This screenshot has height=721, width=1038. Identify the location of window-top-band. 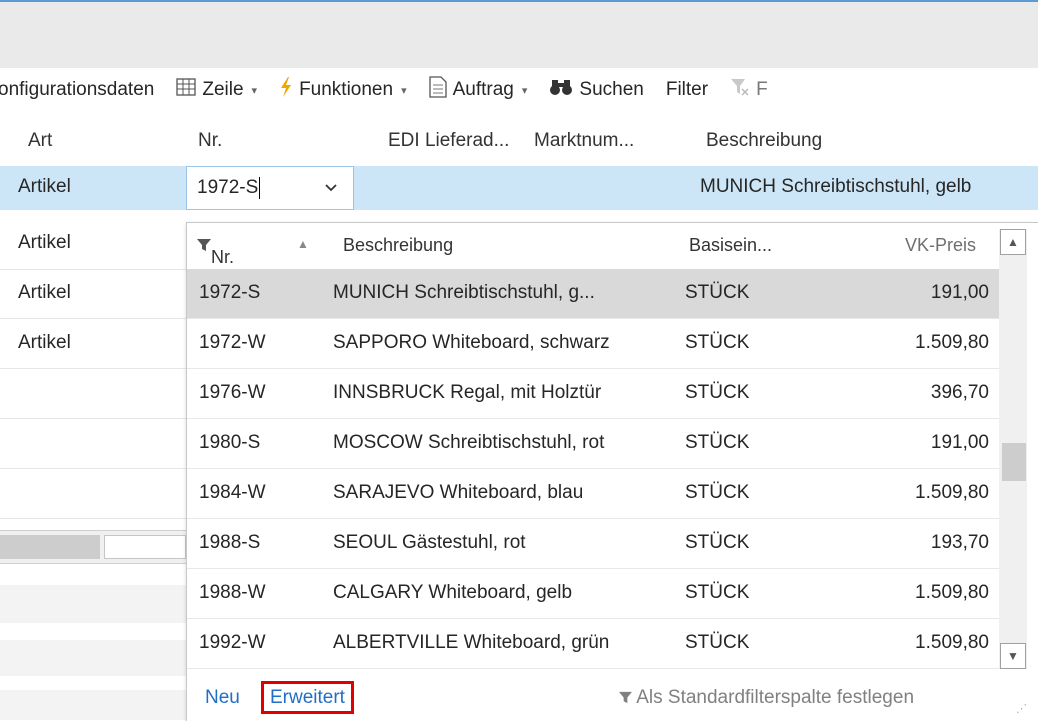
(519, 35).